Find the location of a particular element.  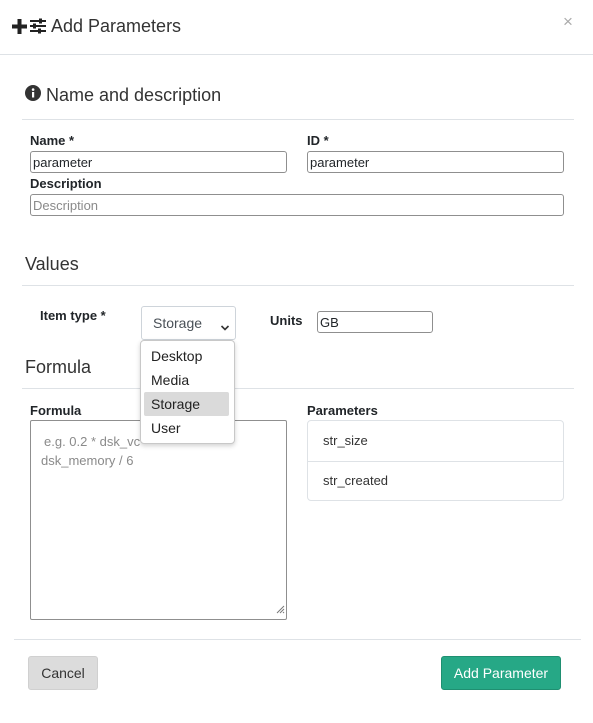

close-icon: × is located at coordinates (568, 22).